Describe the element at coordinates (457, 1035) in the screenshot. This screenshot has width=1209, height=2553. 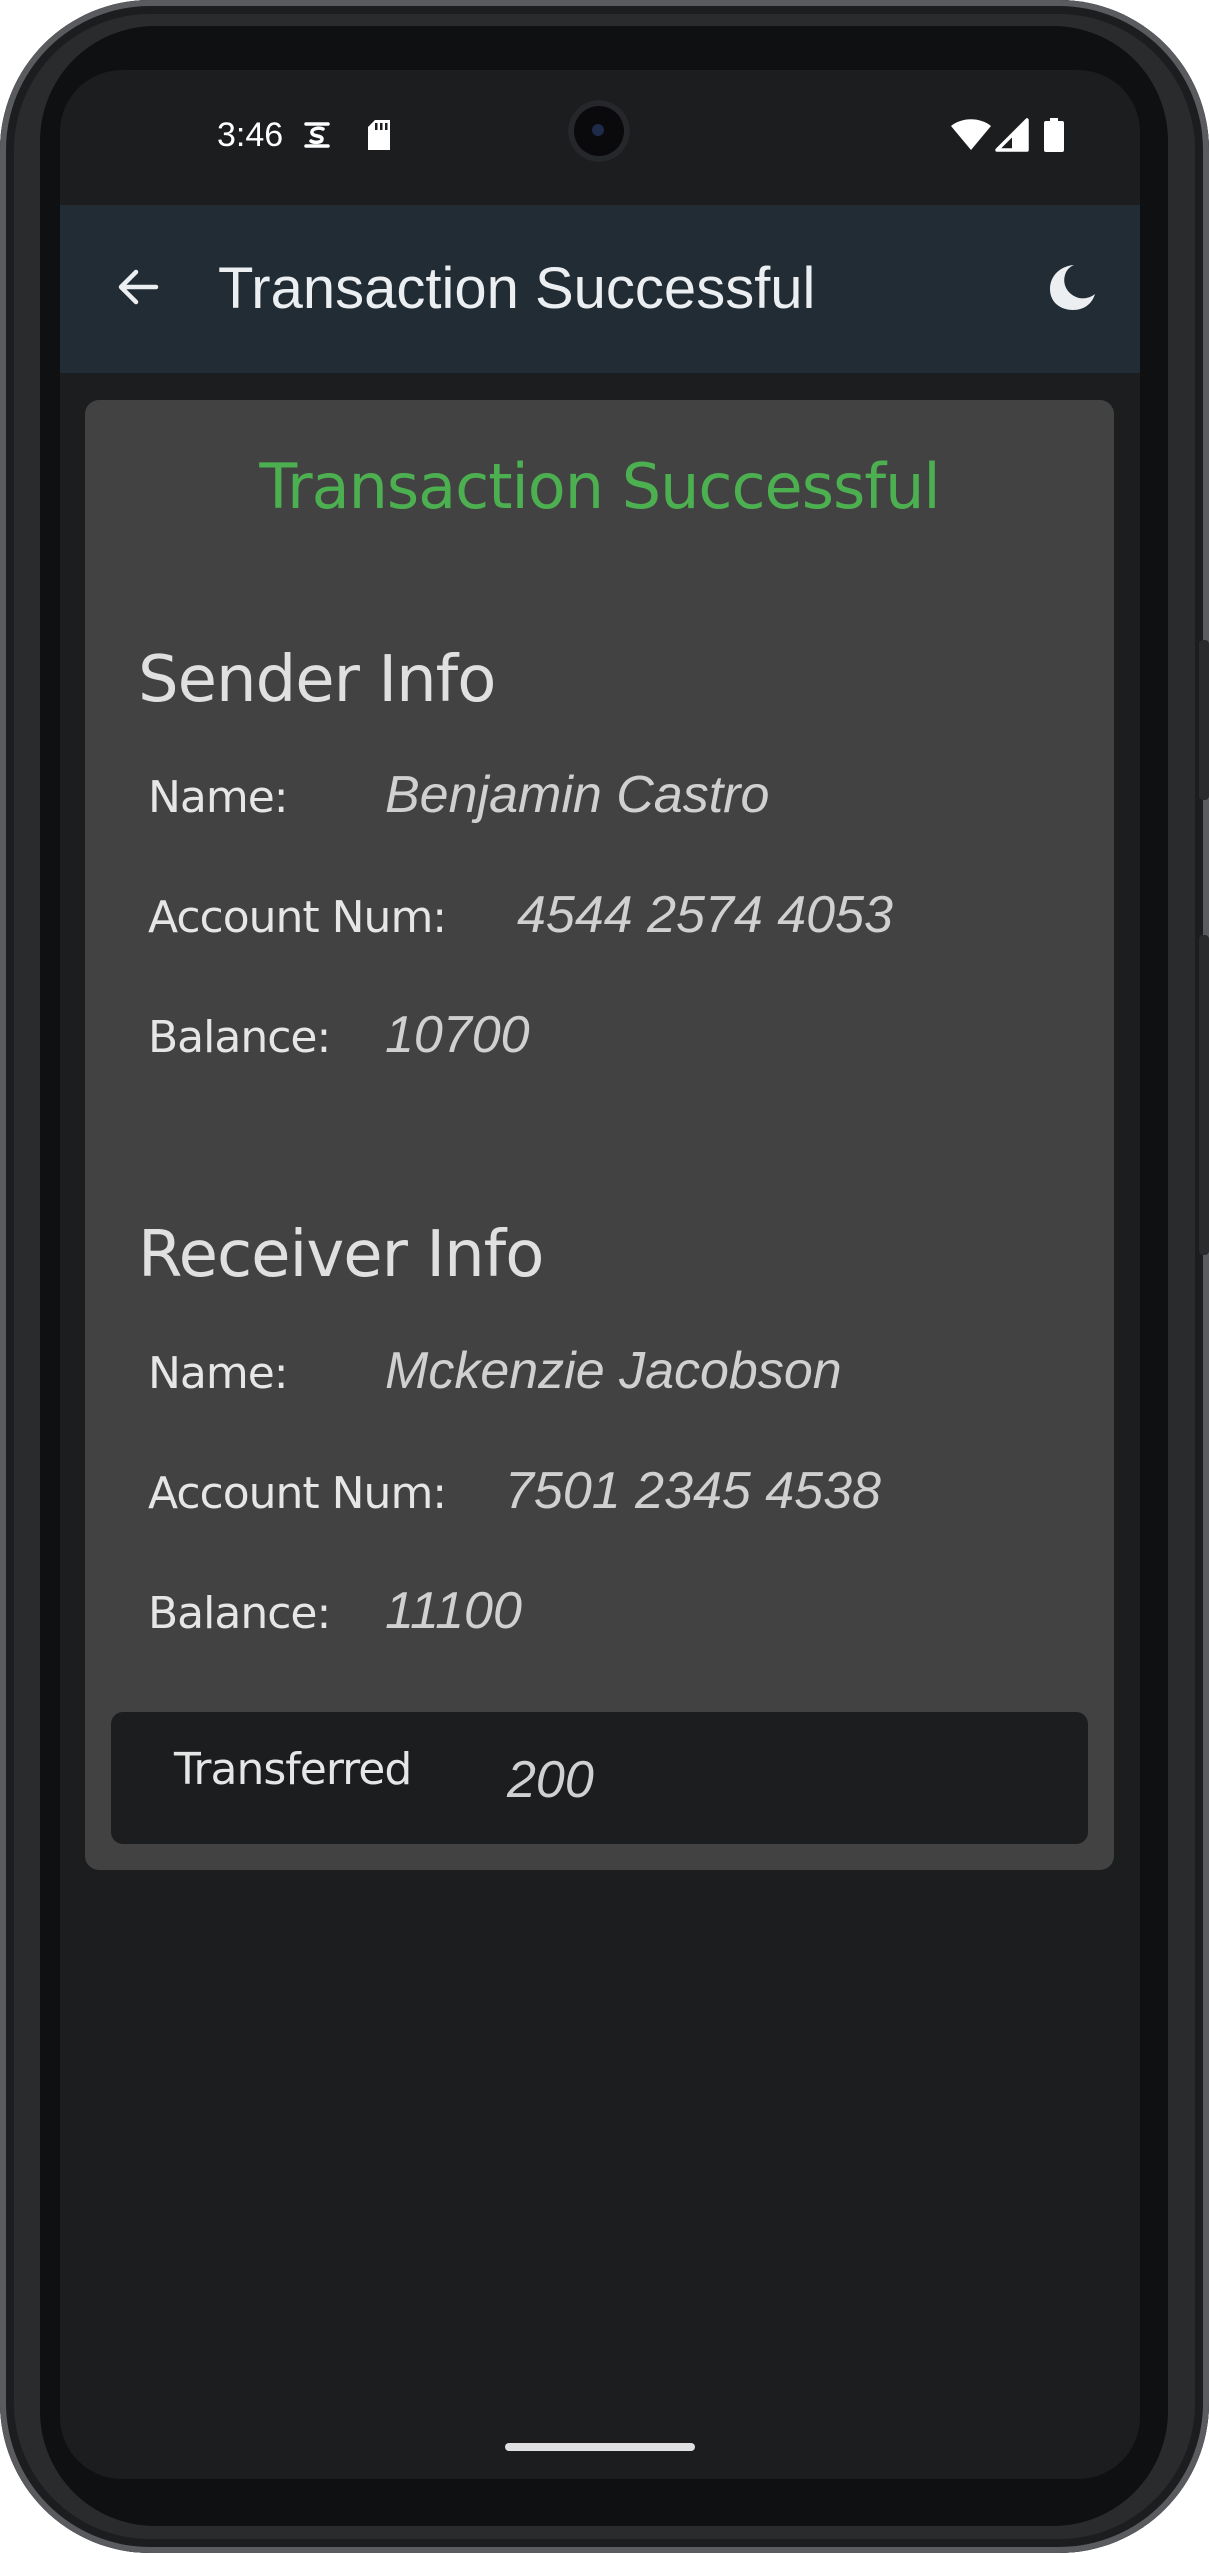
I see `sender-balance-value: 10700` at that location.